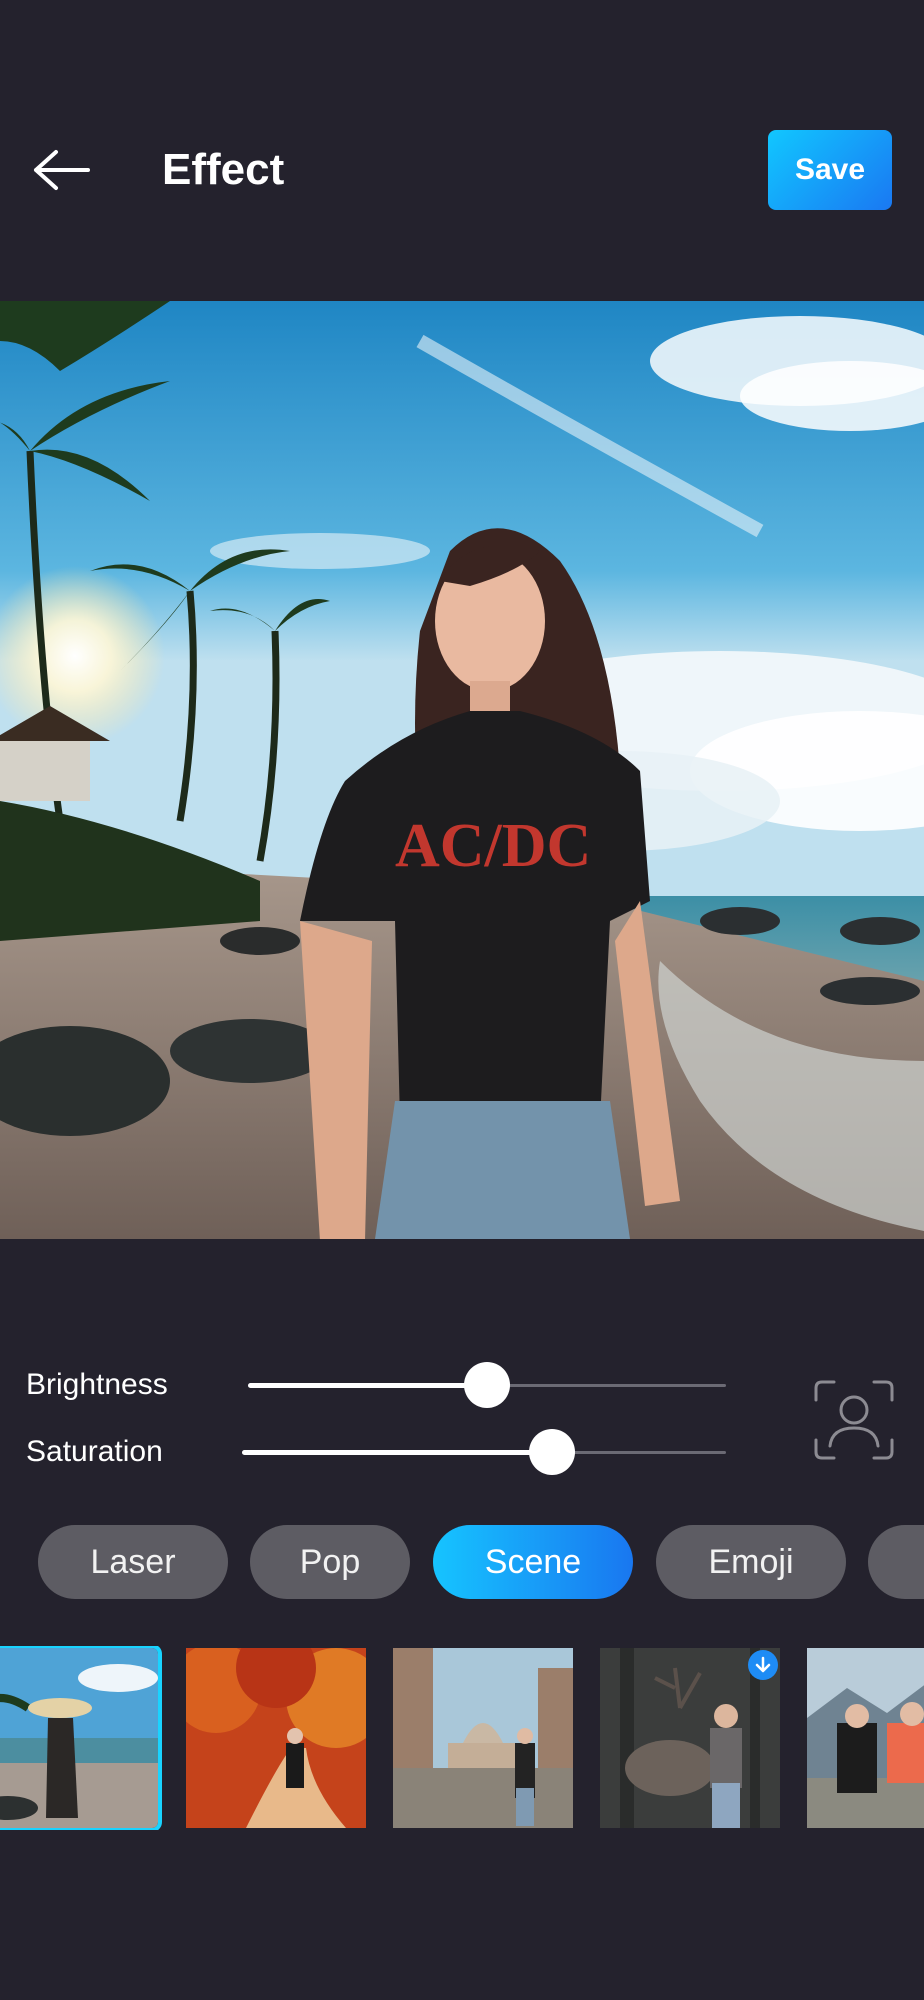  I want to click on scene-thumb-mountain-couple, so click(865, 1738).